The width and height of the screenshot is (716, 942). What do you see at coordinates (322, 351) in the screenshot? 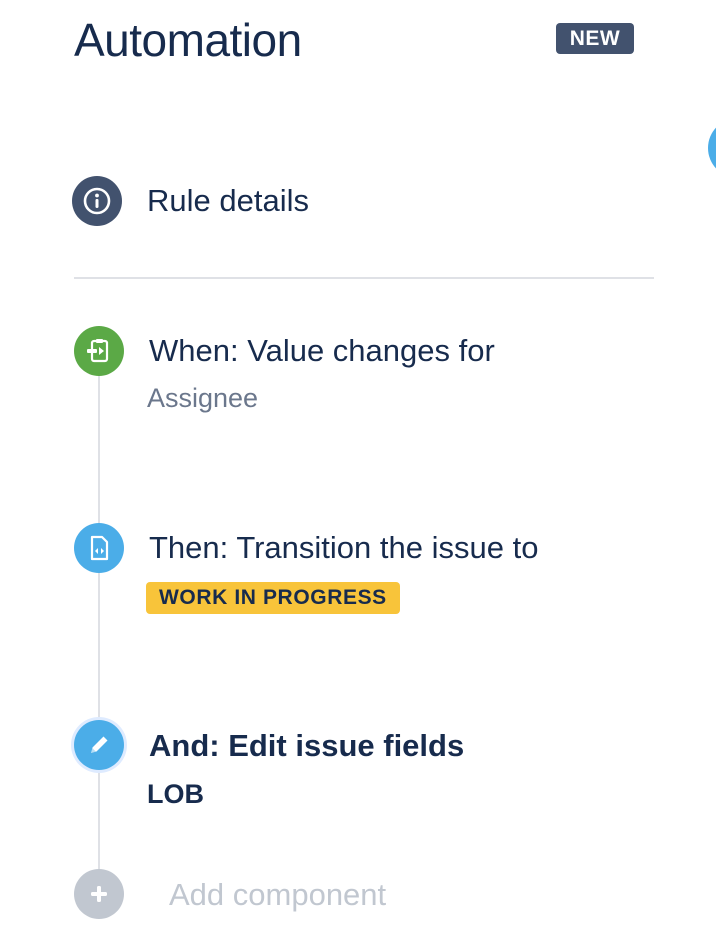
I see `trigger-step-title: When: Value changes for` at bounding box center [322, 351].